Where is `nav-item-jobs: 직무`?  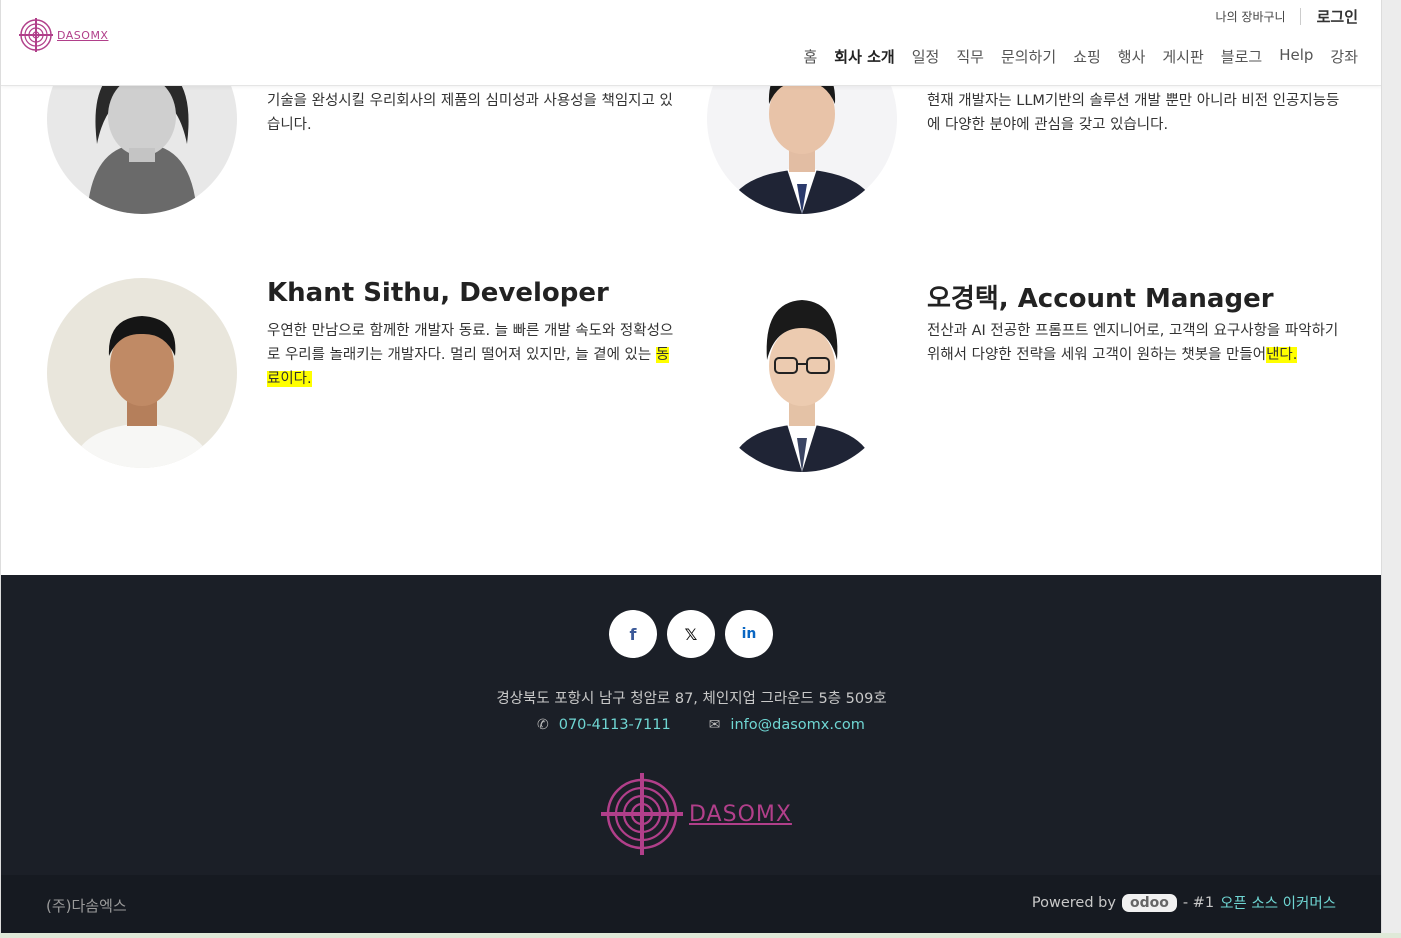 nav-item-jobs: 직무 is located at coordinates (970, 56).